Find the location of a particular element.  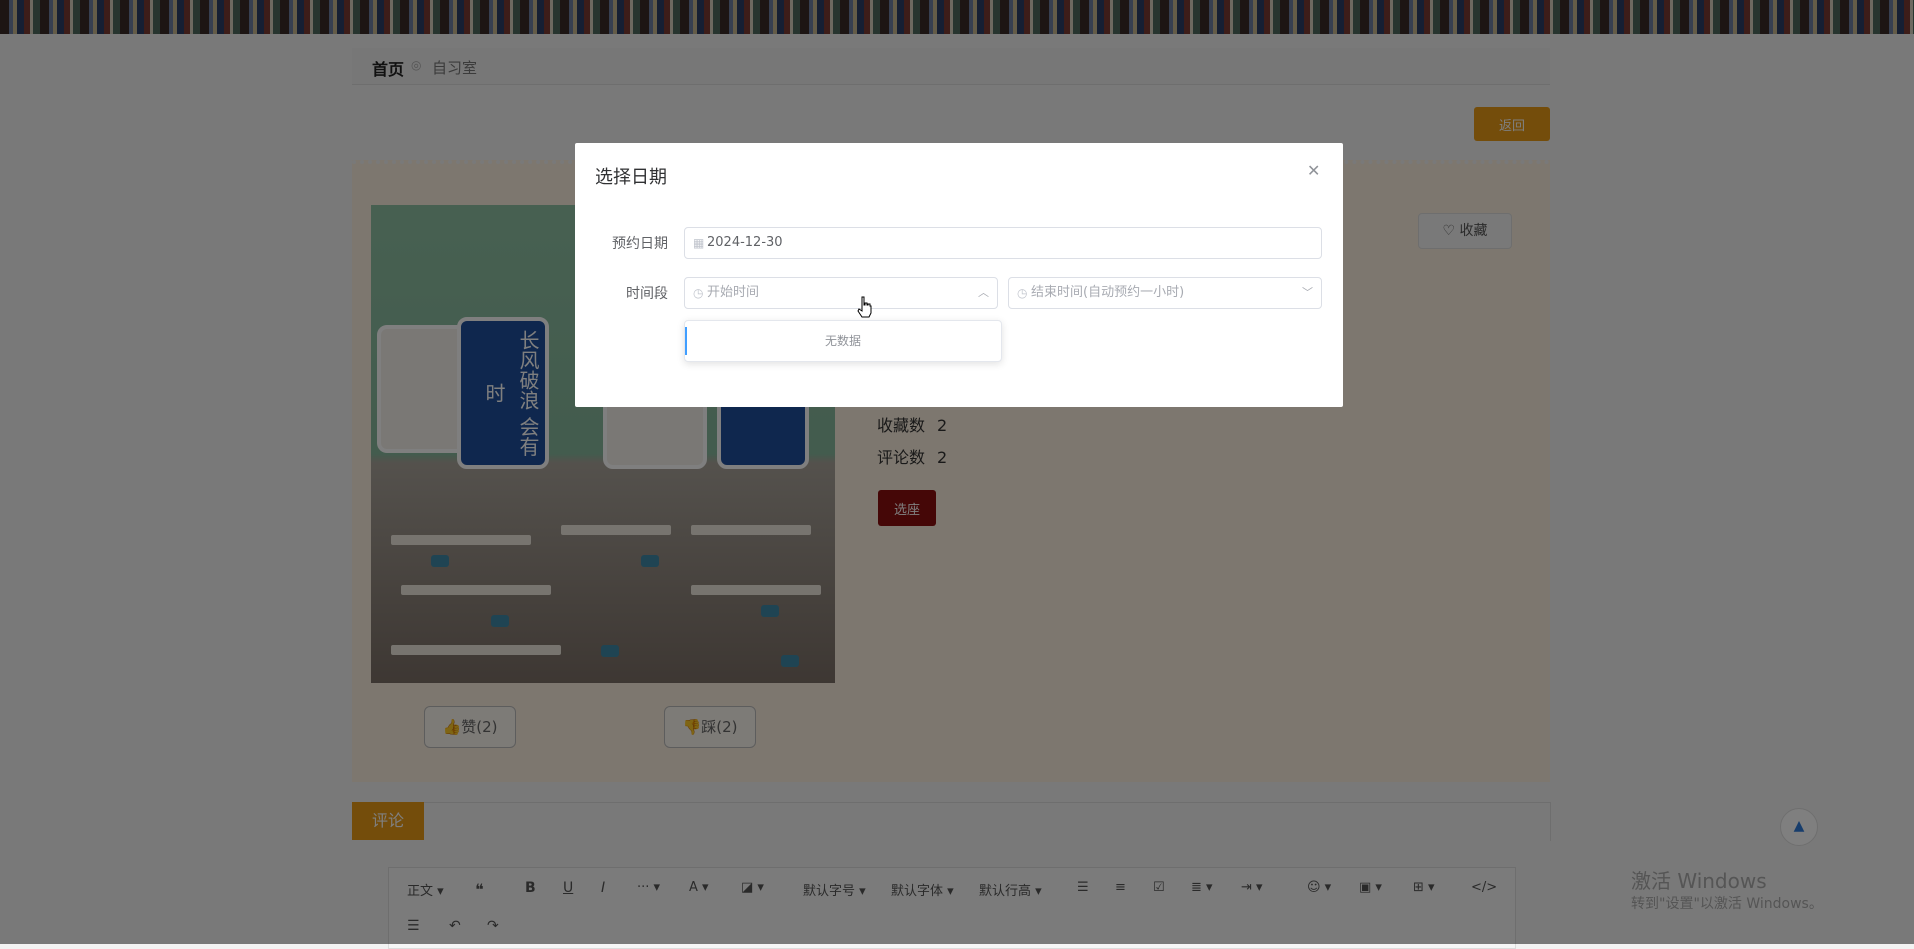

end-time-select: ◷ 结束时间(自动预约一小时) ﹀ is located at coordinates (1165, 293).